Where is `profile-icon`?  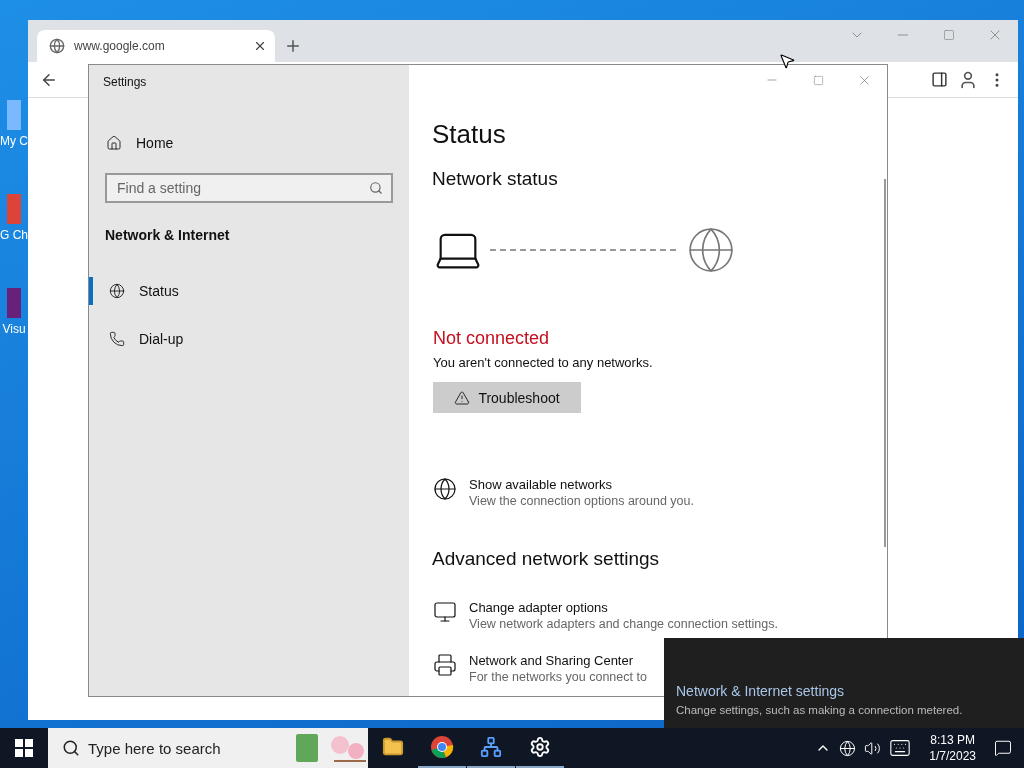
profile-icon is located at coordinates (968, 79).